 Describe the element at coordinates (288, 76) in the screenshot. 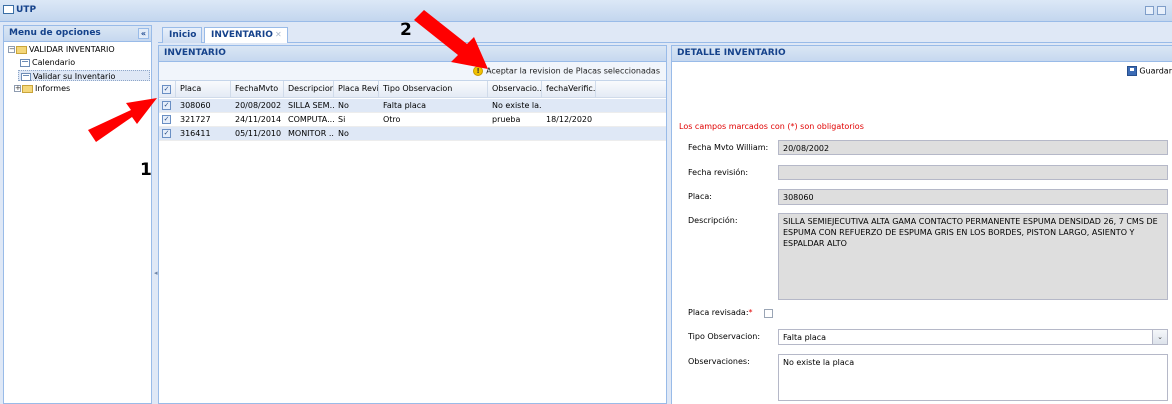

I see `annotation-overlay` at that location.